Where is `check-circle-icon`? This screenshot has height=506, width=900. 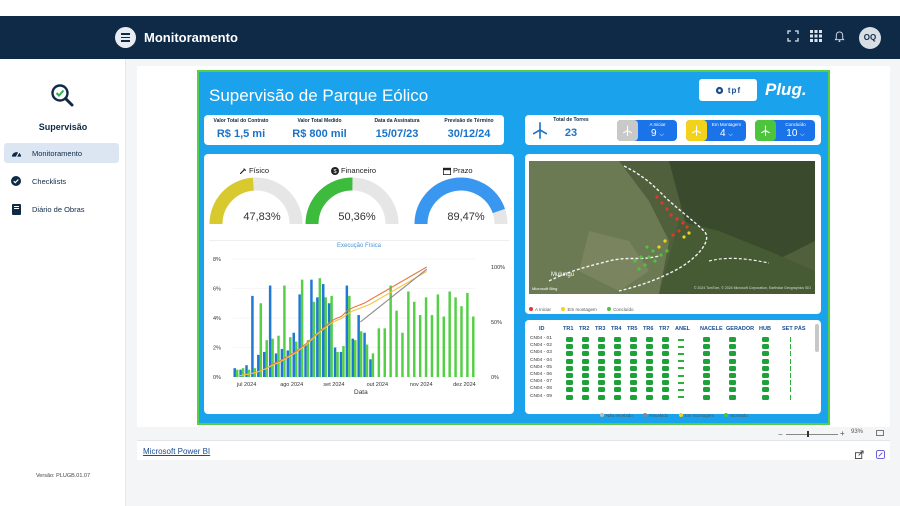
check-circle-icon is located at coordinates (16, 181).